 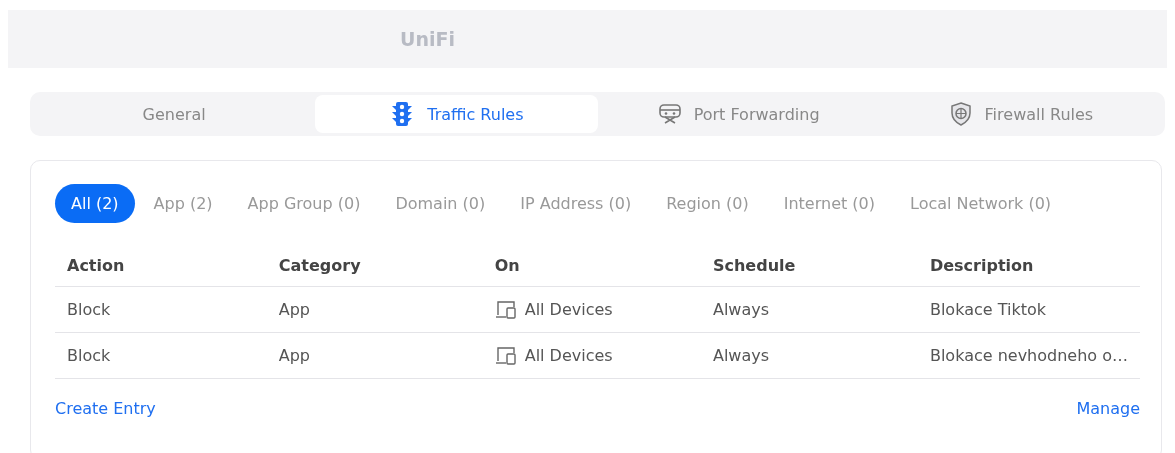 I want to click on filter-pill: Domain (0), so click(x=440, y=203).